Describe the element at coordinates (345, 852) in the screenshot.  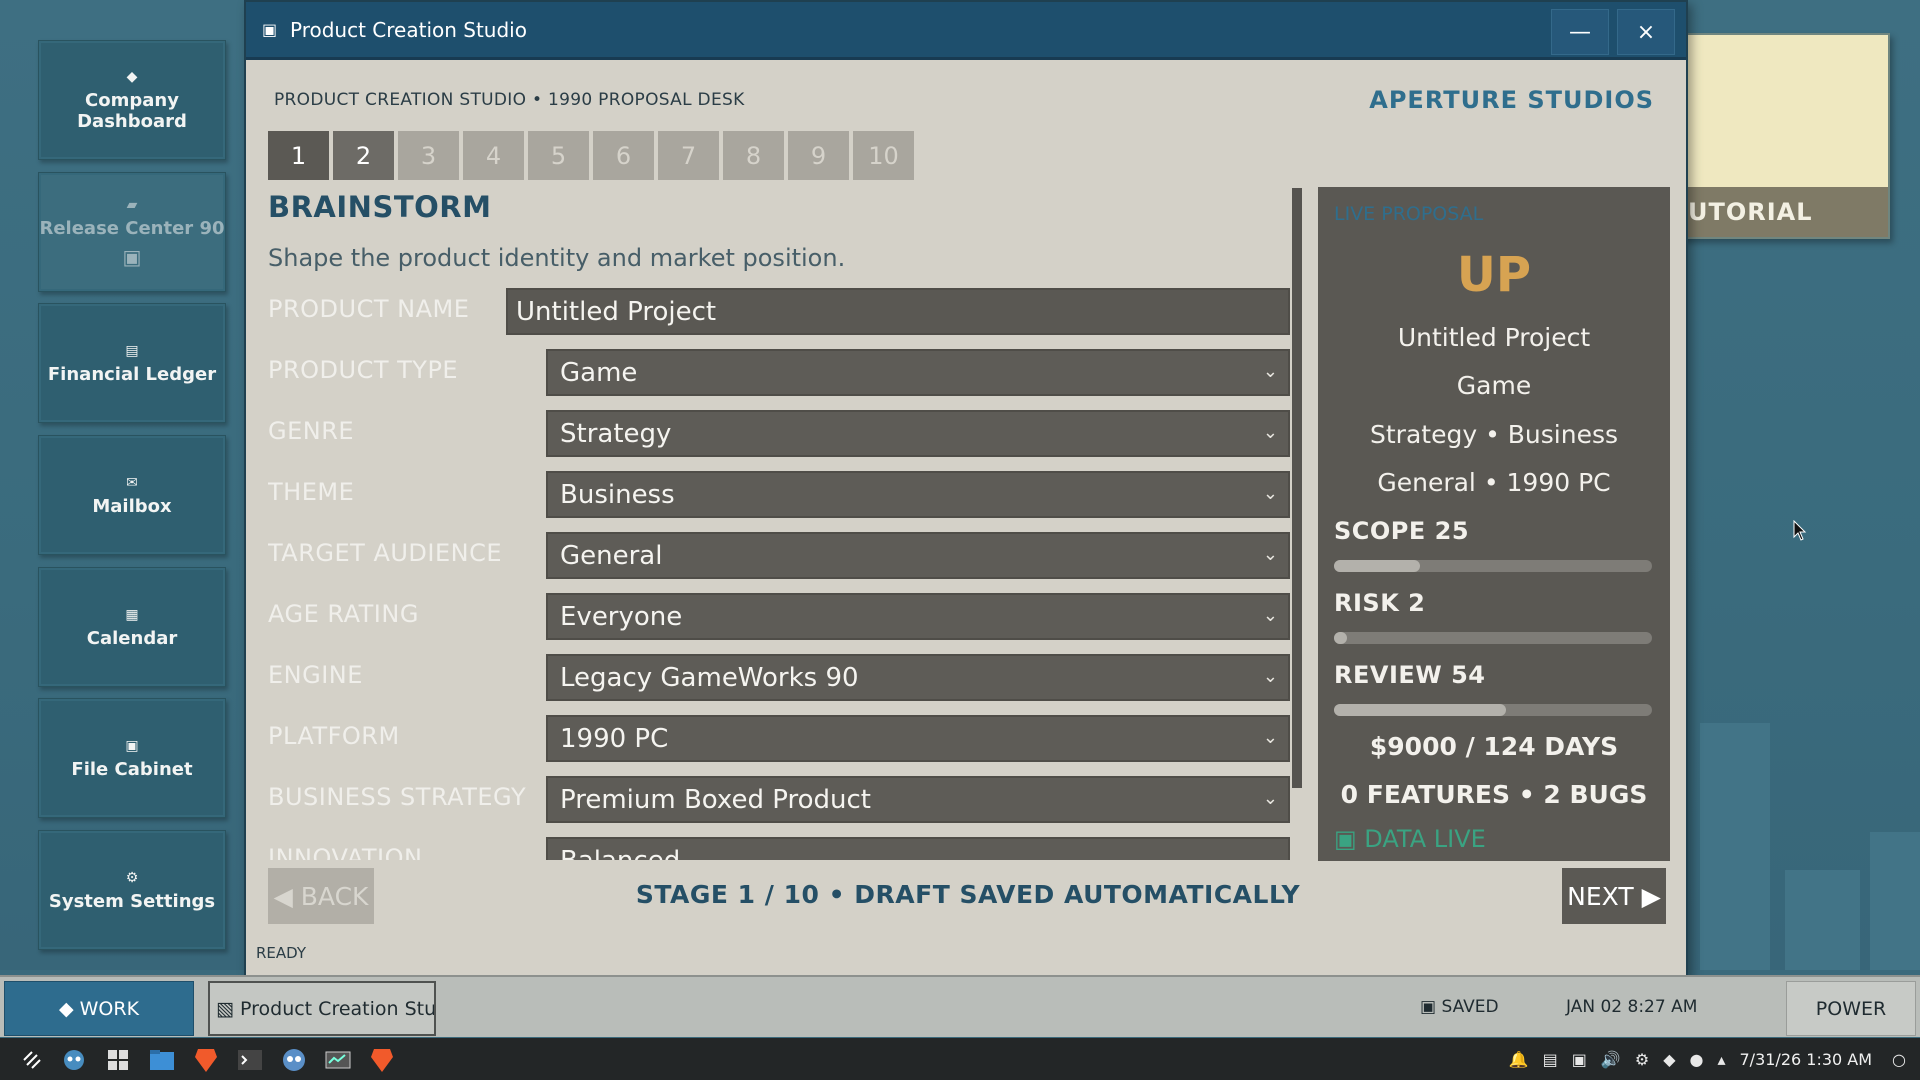
I see `field-label: INNOVATION` at that location.